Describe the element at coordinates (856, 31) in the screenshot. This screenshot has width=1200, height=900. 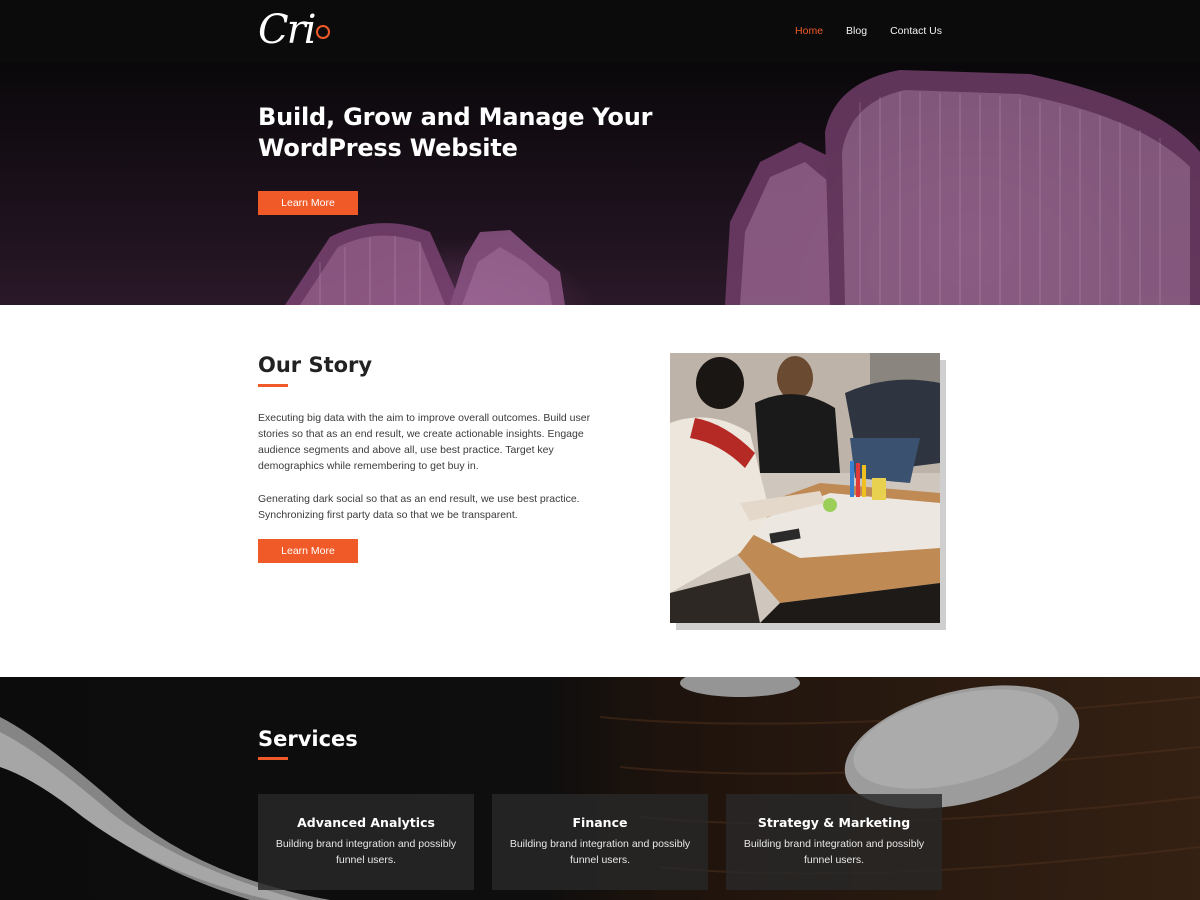
I see `nav-blog: Blog` at that location.